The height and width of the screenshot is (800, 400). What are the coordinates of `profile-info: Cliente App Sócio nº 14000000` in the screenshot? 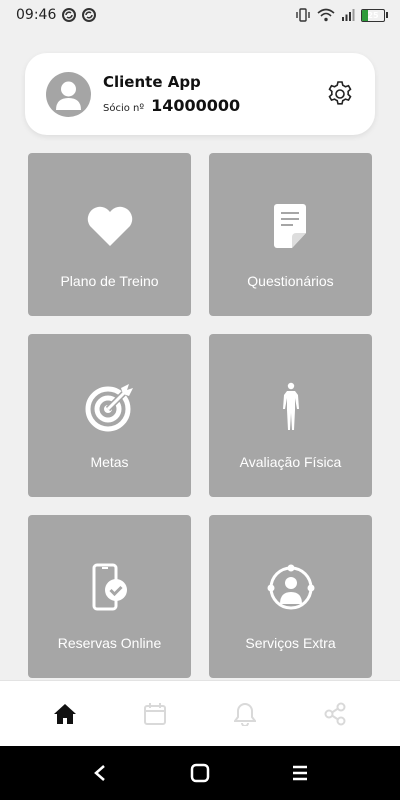 It's located at (214, 94).